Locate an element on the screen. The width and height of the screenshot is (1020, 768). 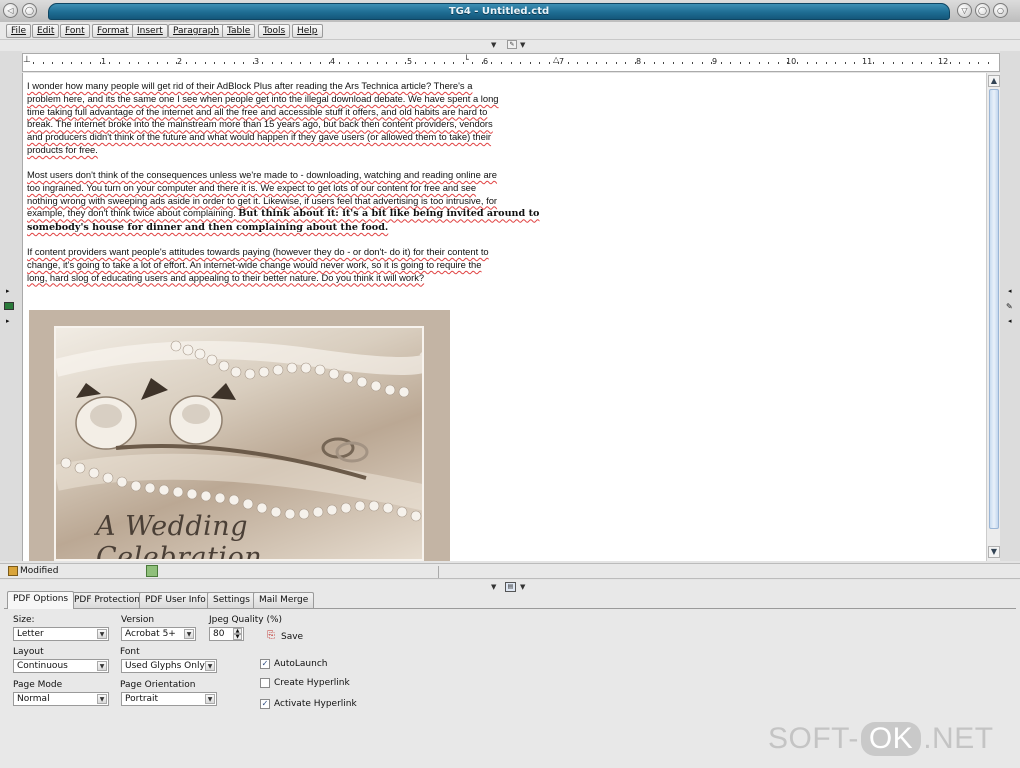
page-mode-select: Normal ▼ is located at coordinates (61, 699).